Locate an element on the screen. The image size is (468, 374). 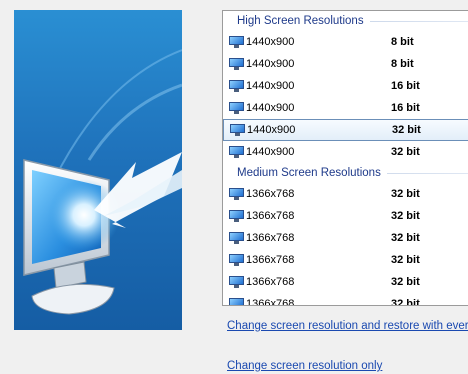
group-header-high: High Screen Resolutions is located at coordinates (345, 21).